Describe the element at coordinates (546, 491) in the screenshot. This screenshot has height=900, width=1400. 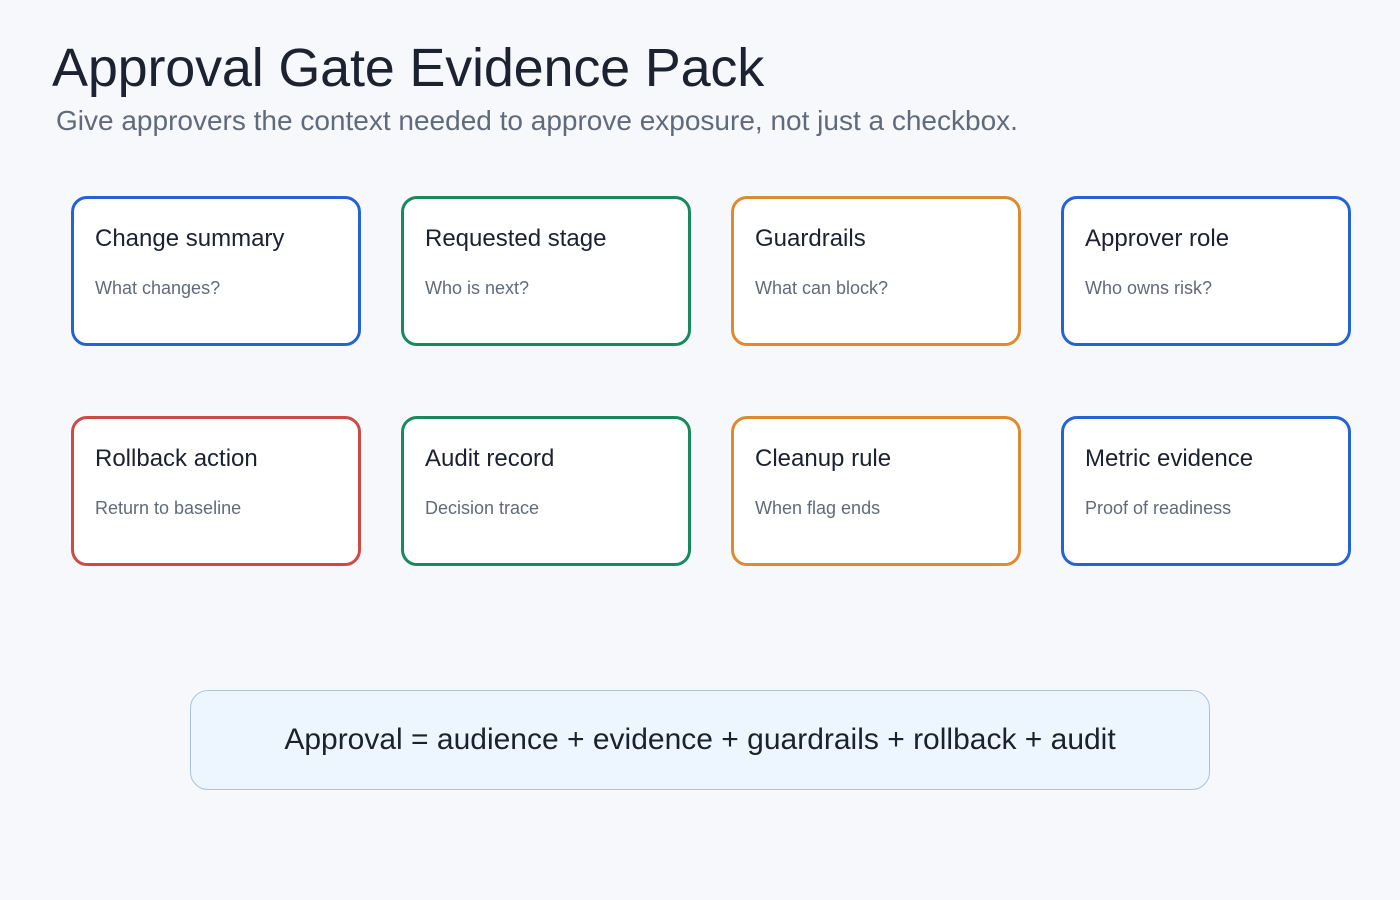
I see `card-audit-record: Audit record Decision trace` at that location.